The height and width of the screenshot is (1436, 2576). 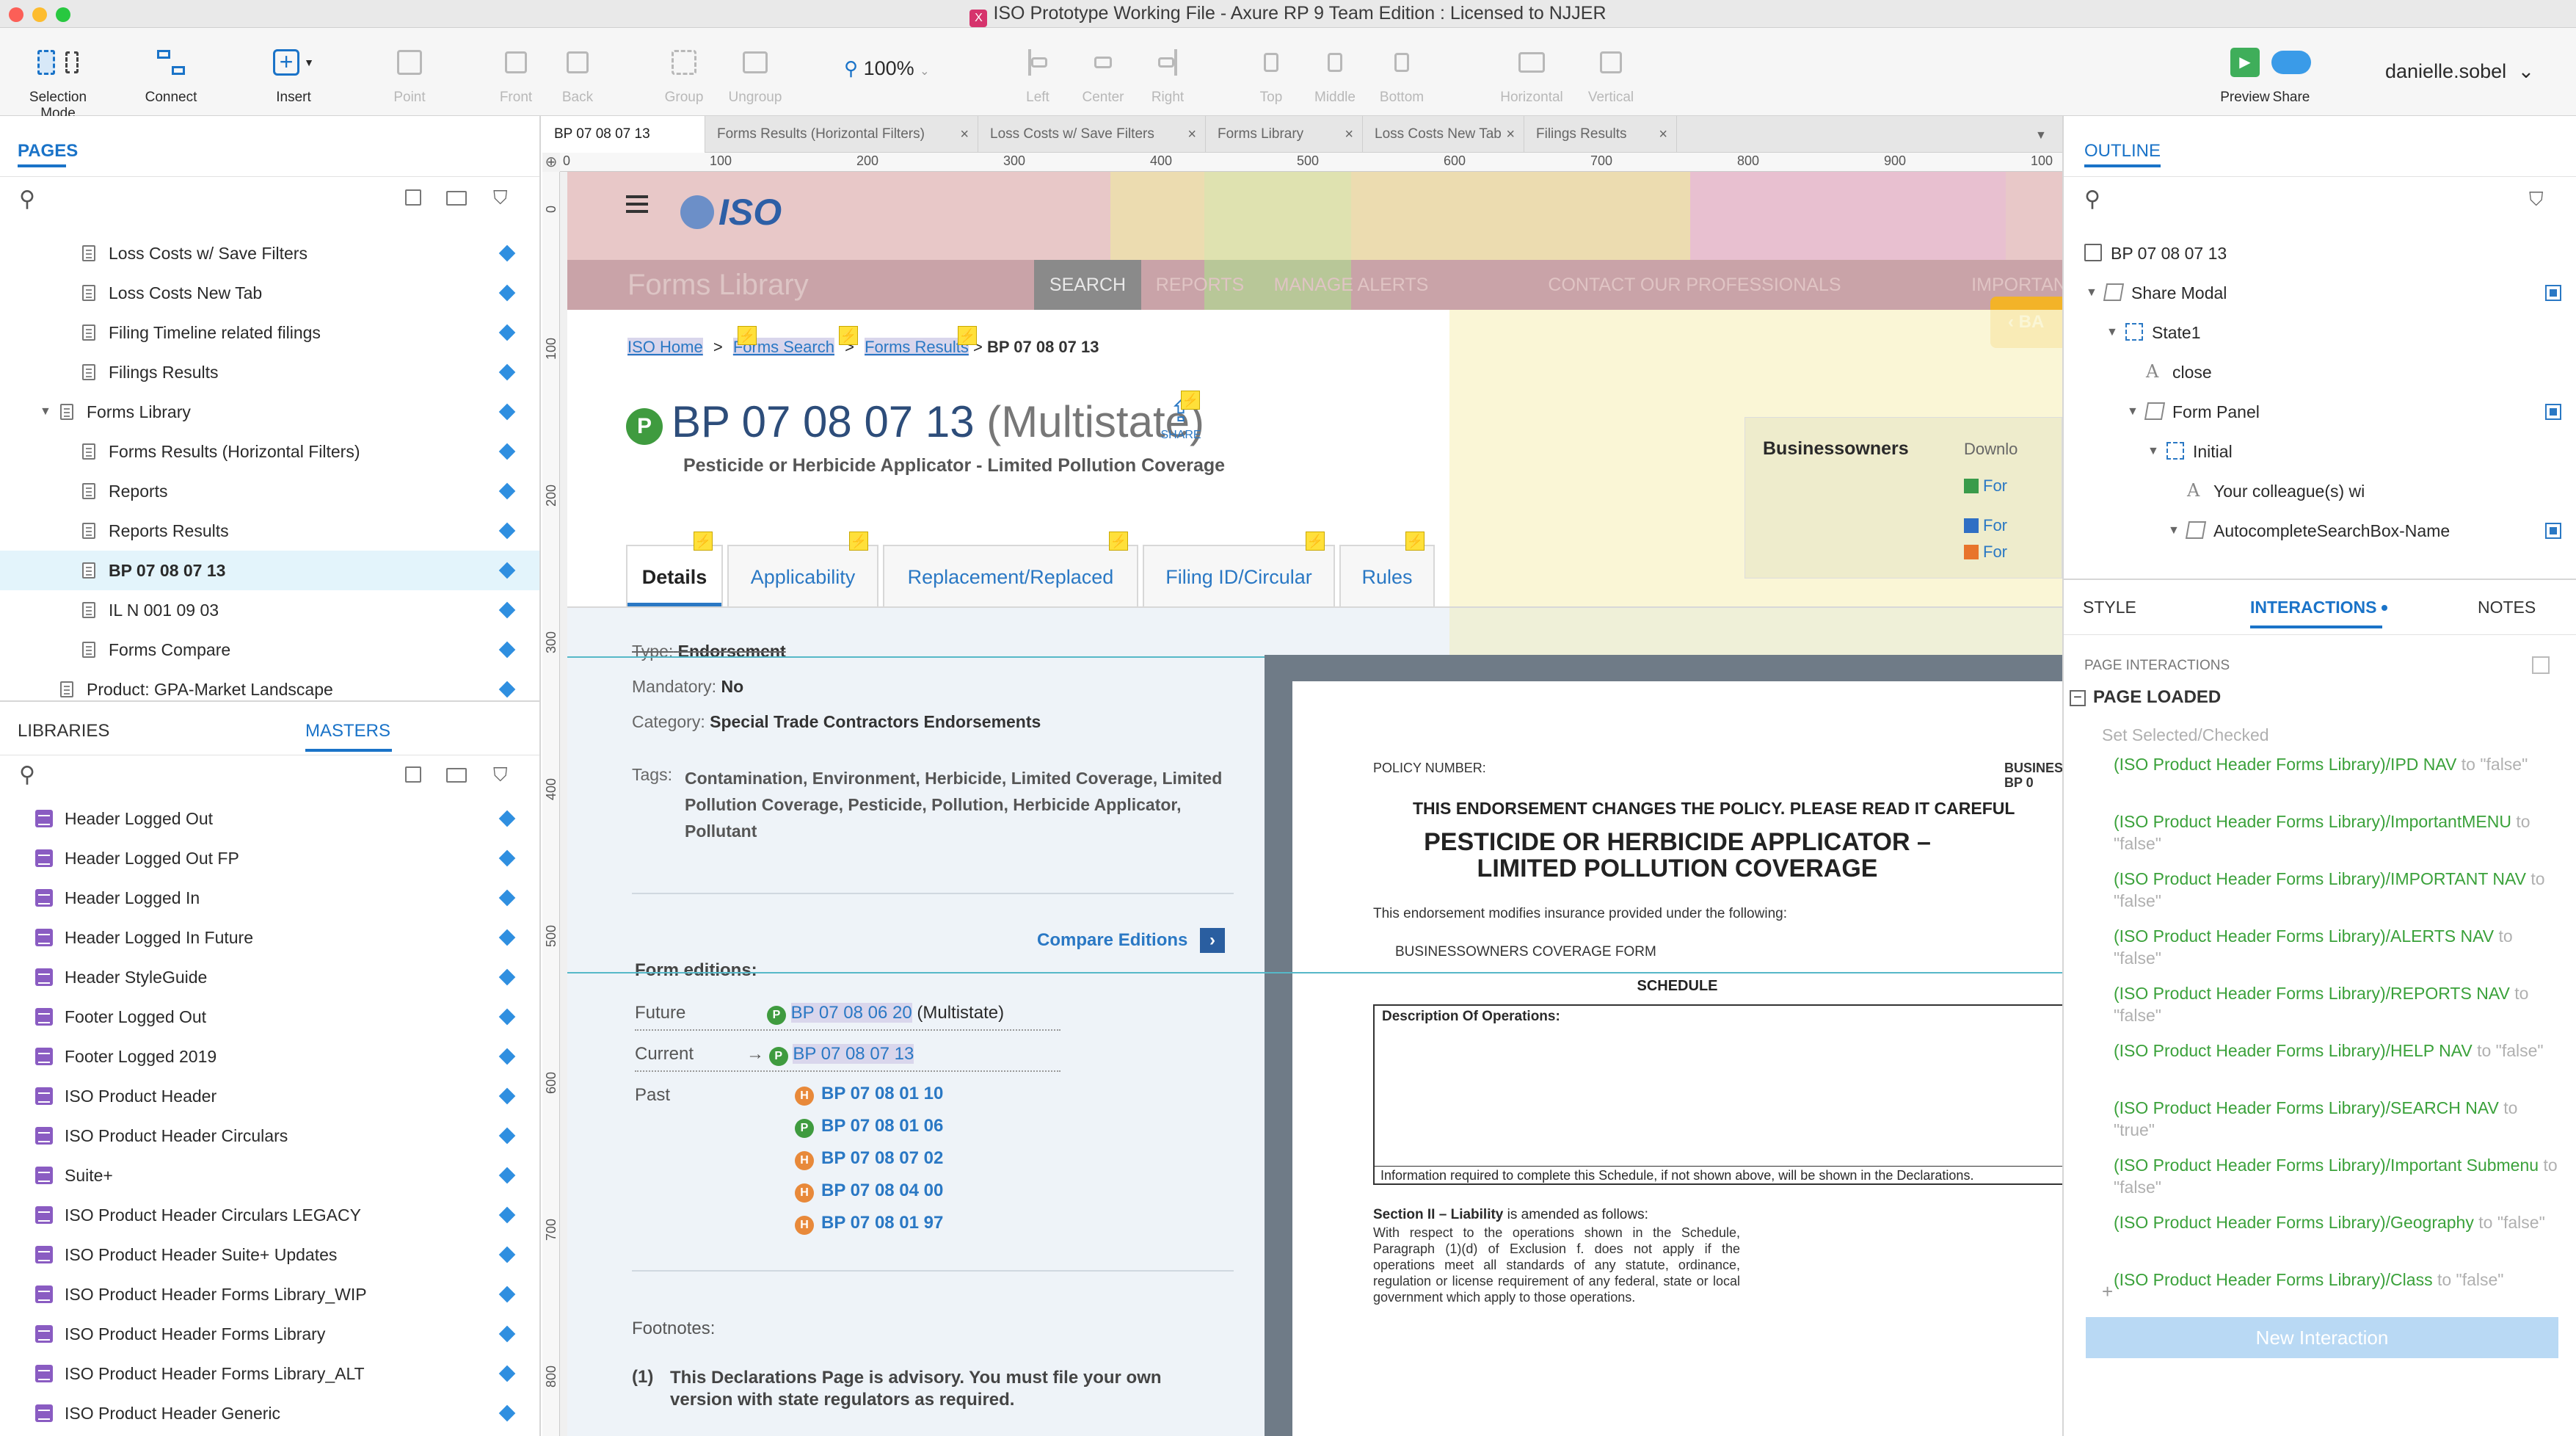 I want to click on master-item: Suite+, so click(x=269, y=1176).